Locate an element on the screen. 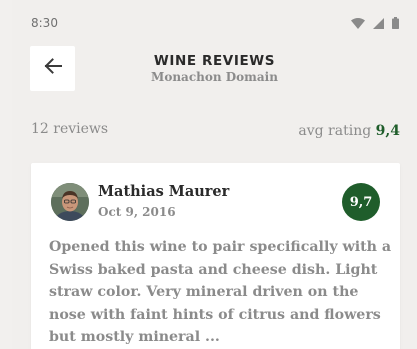  status-time: 8:30 is located at coordinates (44, 23).